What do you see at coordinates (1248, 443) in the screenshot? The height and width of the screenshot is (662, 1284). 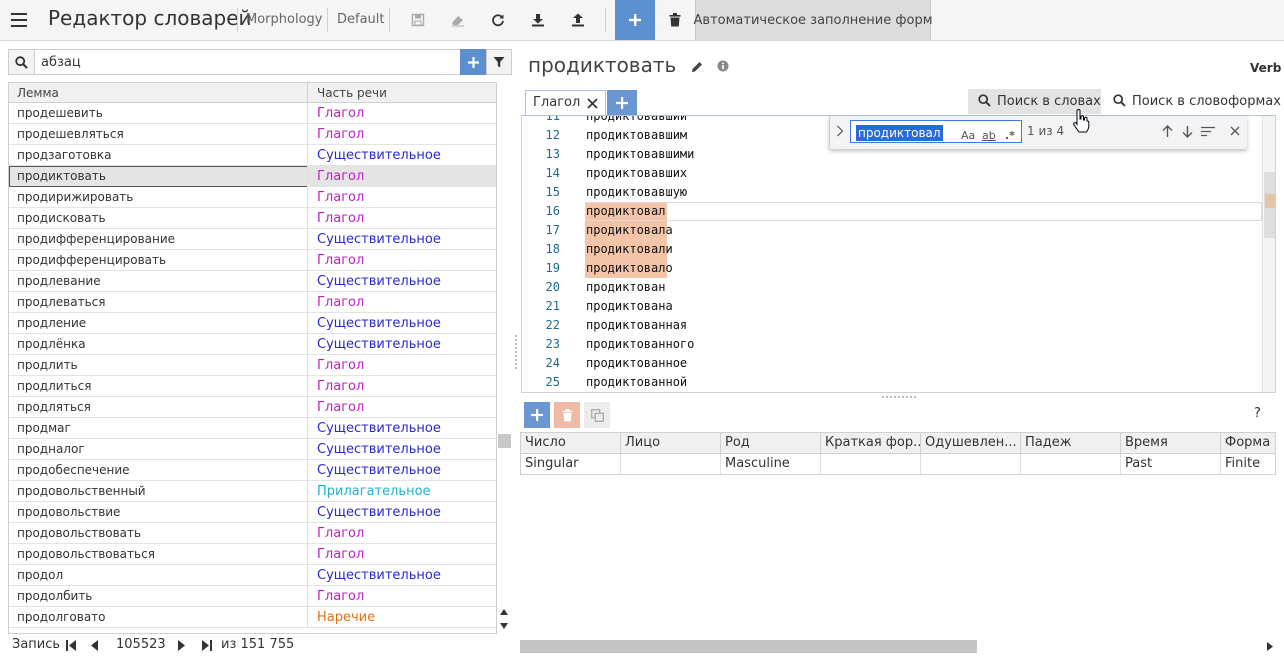 I see `grammeme-header: Форма г` at bounding box center [1248, 443].